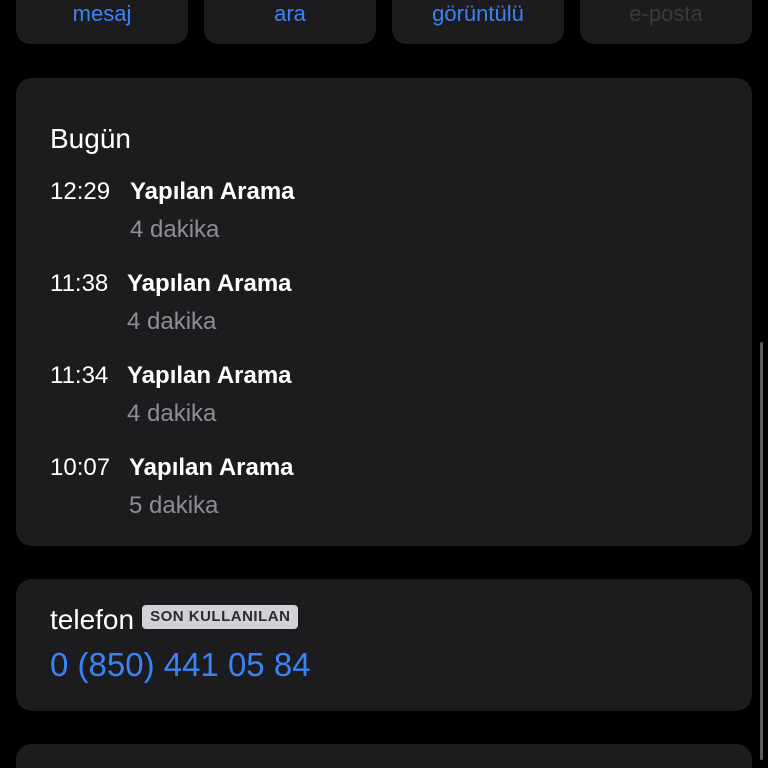 The width and height of the screenshot is (768, 768). What do you see at coordinates (79, 375) in the screenshot?
I see `call-time: 11:34` at bounding box center [79, 375].